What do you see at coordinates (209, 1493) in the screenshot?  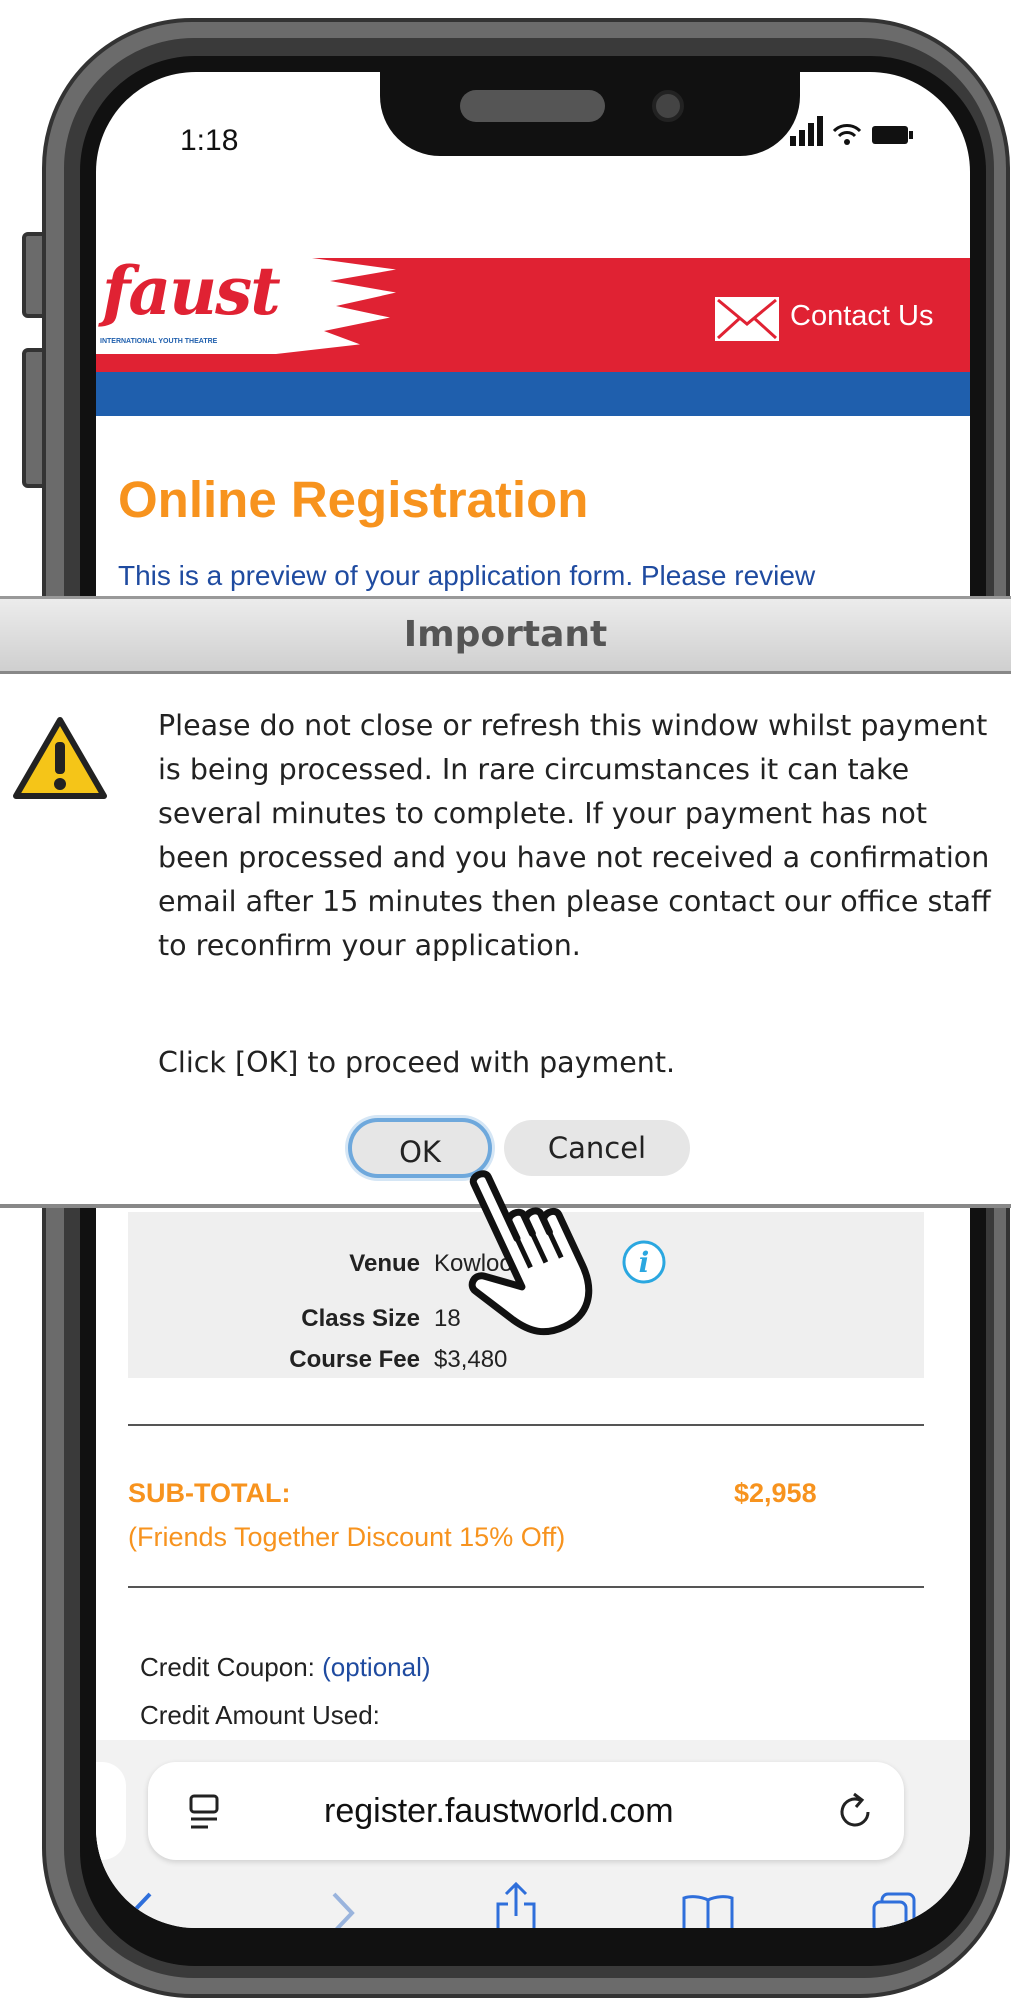 I see `subtotal-label: SUB-TOTAL:` at bounding box center [209, 1493].